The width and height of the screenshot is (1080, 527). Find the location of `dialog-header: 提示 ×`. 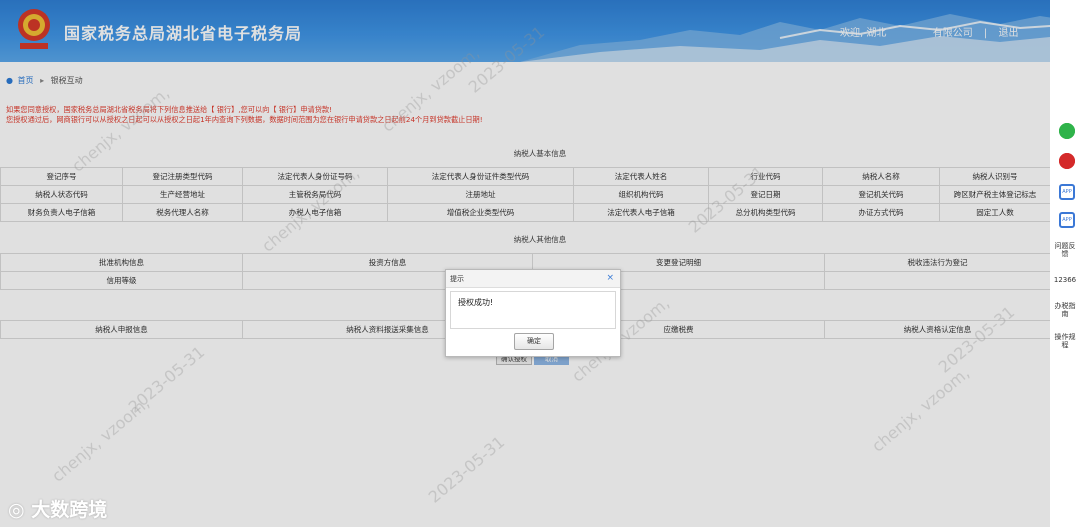

dialog-header: 提示 × is located at coordinates (533, 279).